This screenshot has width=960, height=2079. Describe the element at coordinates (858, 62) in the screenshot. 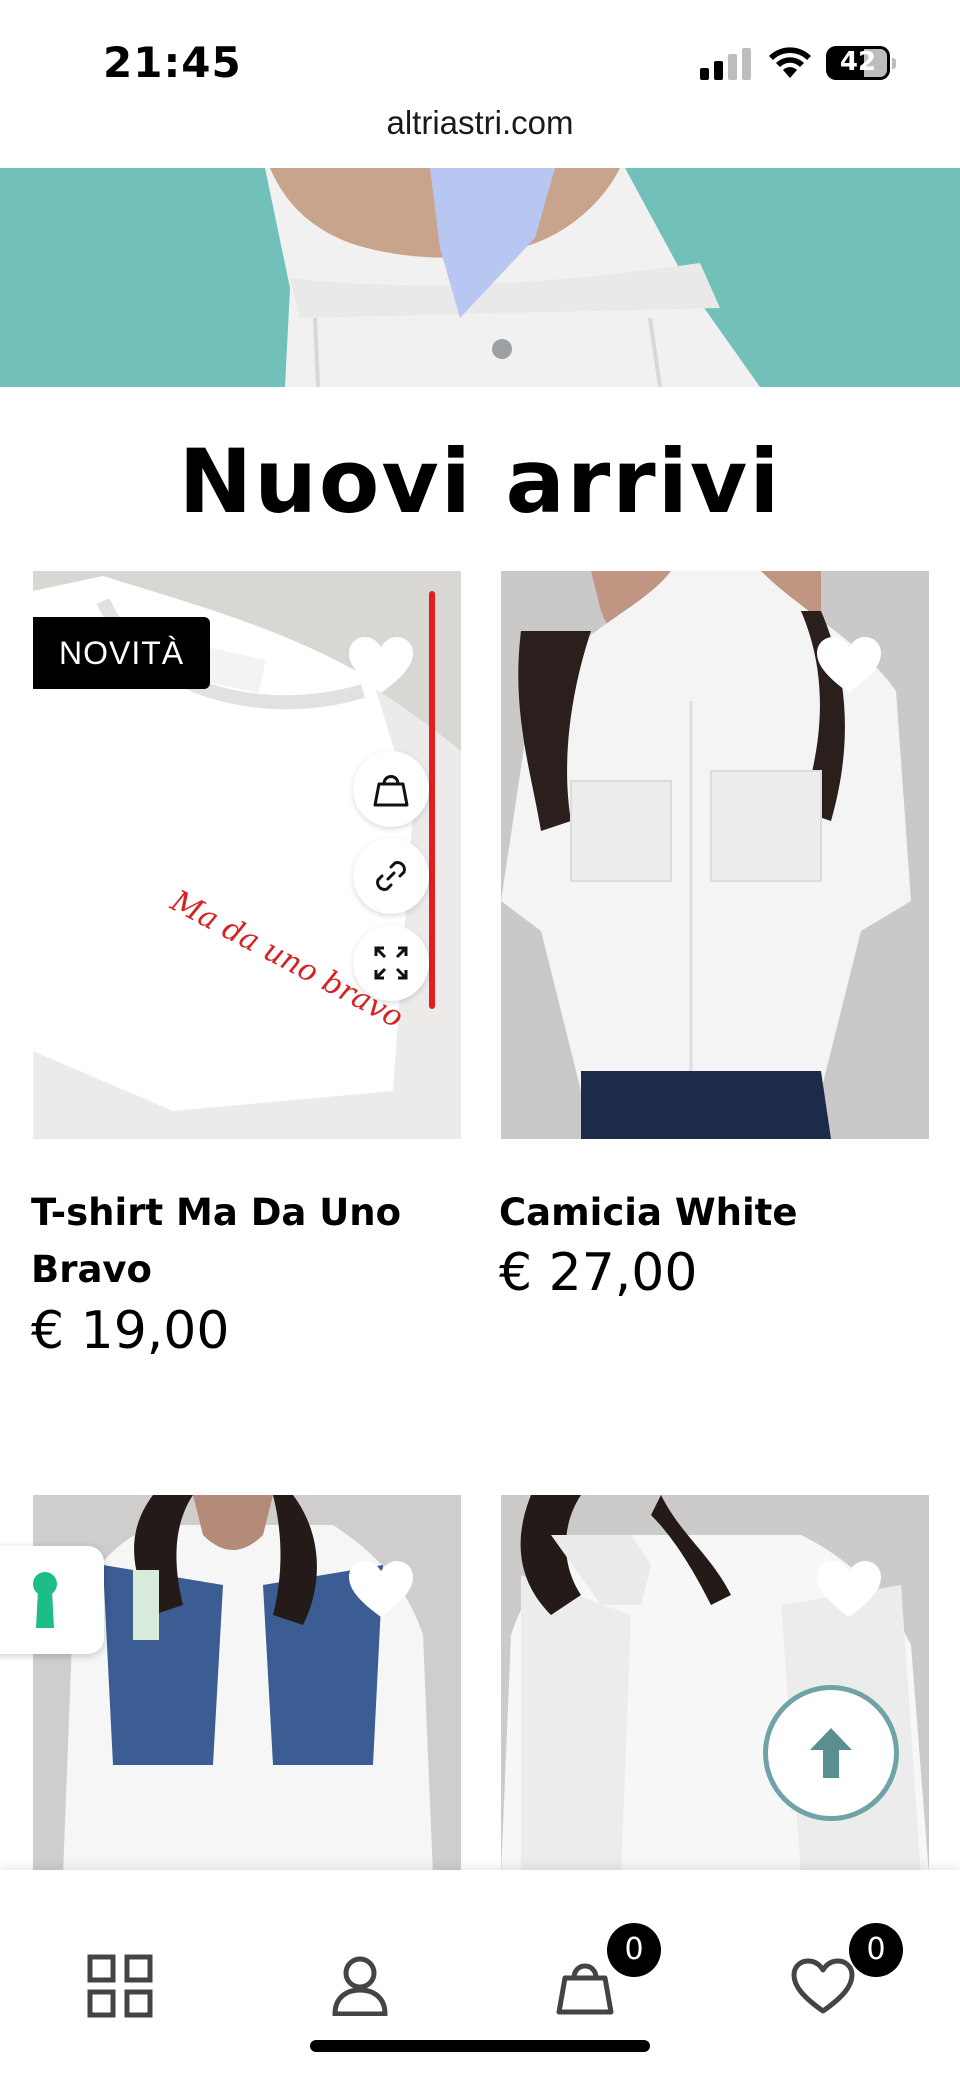

I see `battery-level: 42` at that location.